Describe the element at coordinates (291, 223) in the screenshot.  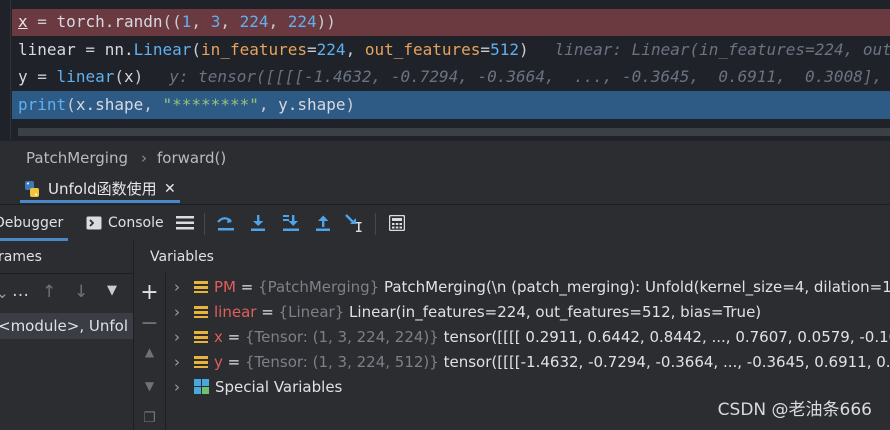
I see `step-into-my-code-icon` at that location.